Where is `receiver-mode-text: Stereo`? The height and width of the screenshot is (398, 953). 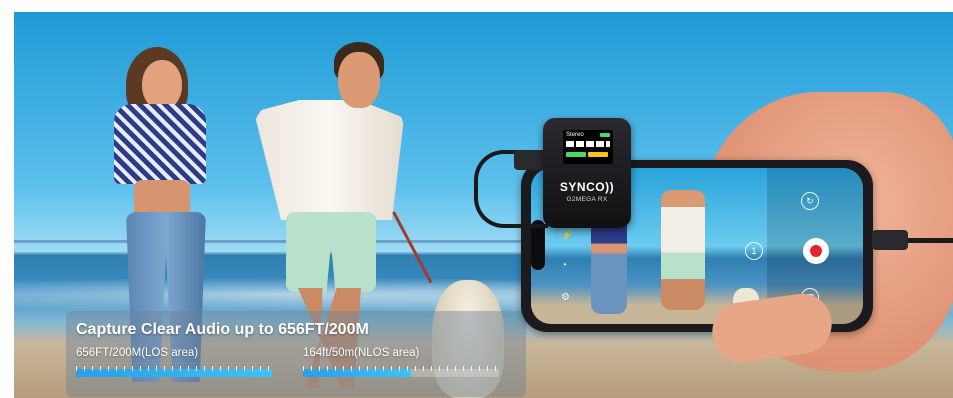
receiver-mode-text: Stereo is located at coordinates (575, 135).